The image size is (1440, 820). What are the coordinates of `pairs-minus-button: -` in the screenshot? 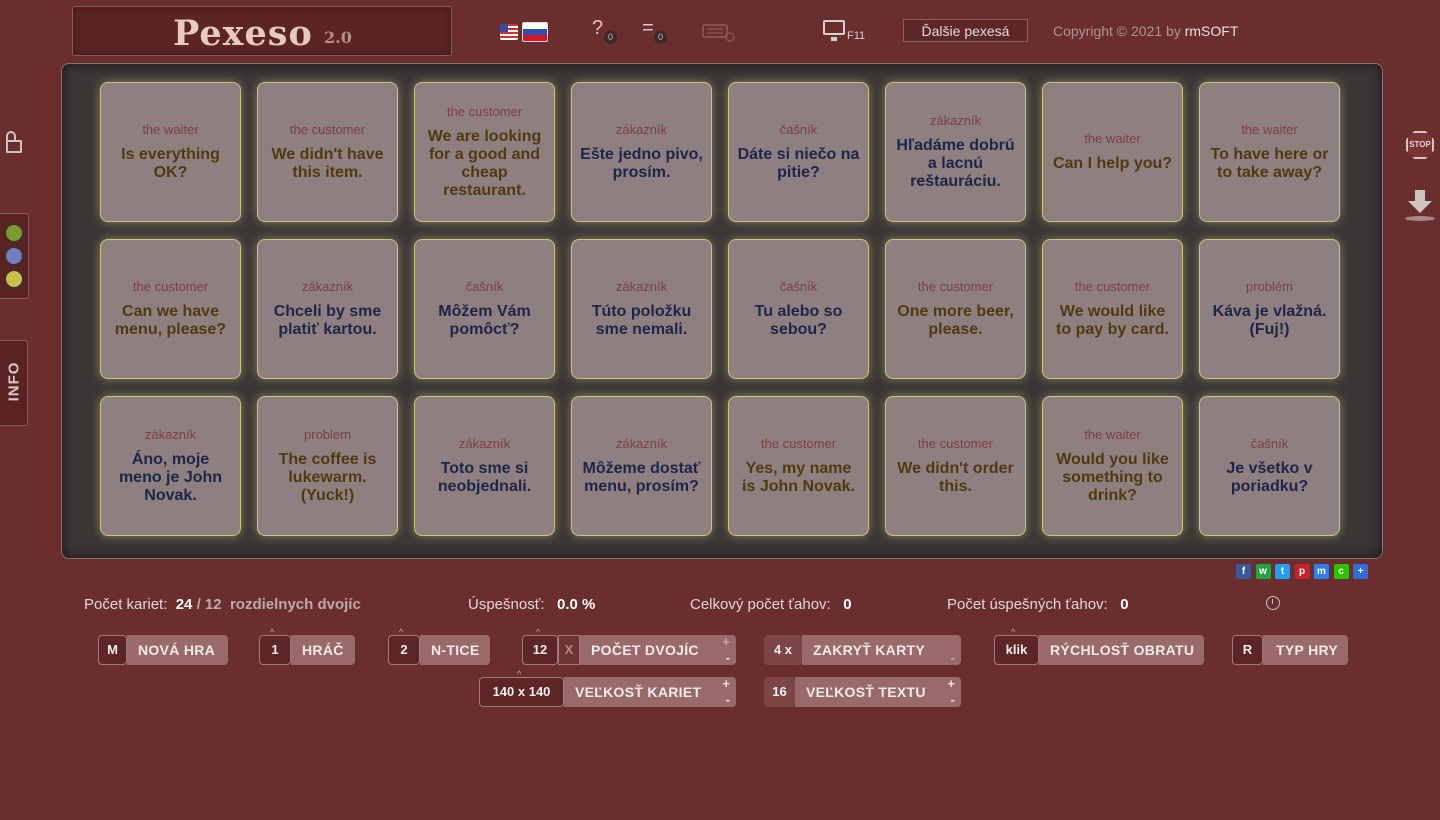 It's located at (728, 657).